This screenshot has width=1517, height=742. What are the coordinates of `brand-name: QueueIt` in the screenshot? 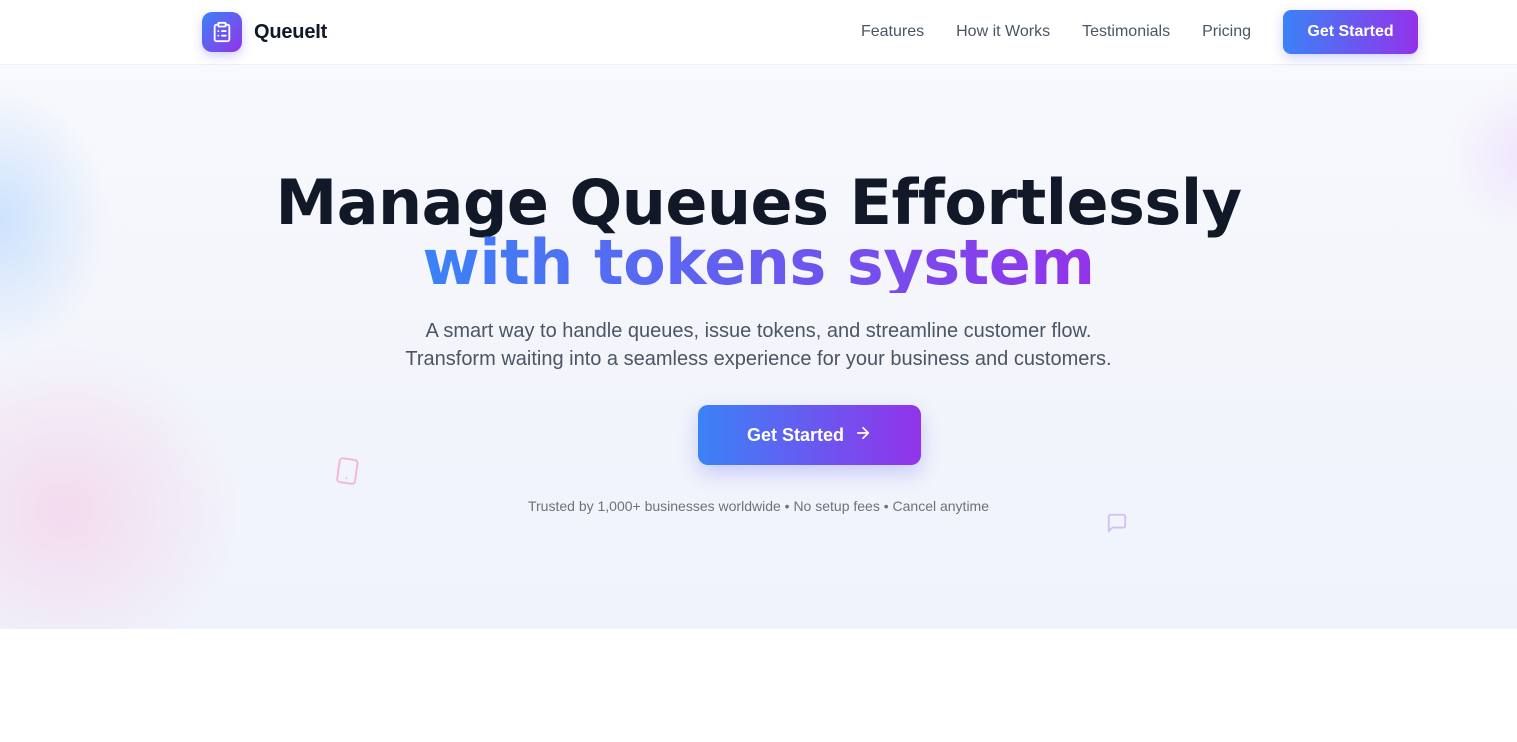 It's located at (291, 31).